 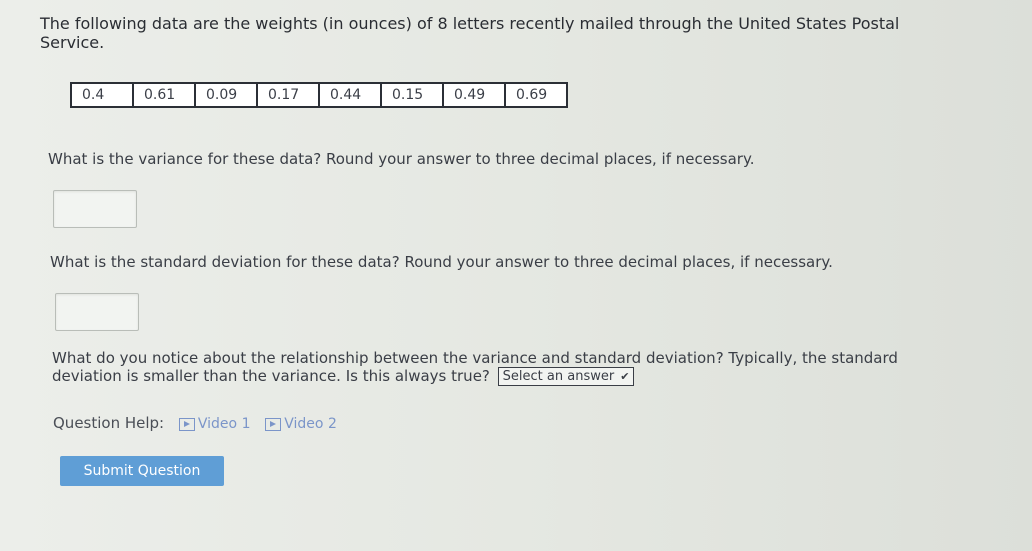 I want to click on data-cell: 0.69, so click(x=536, y=95).